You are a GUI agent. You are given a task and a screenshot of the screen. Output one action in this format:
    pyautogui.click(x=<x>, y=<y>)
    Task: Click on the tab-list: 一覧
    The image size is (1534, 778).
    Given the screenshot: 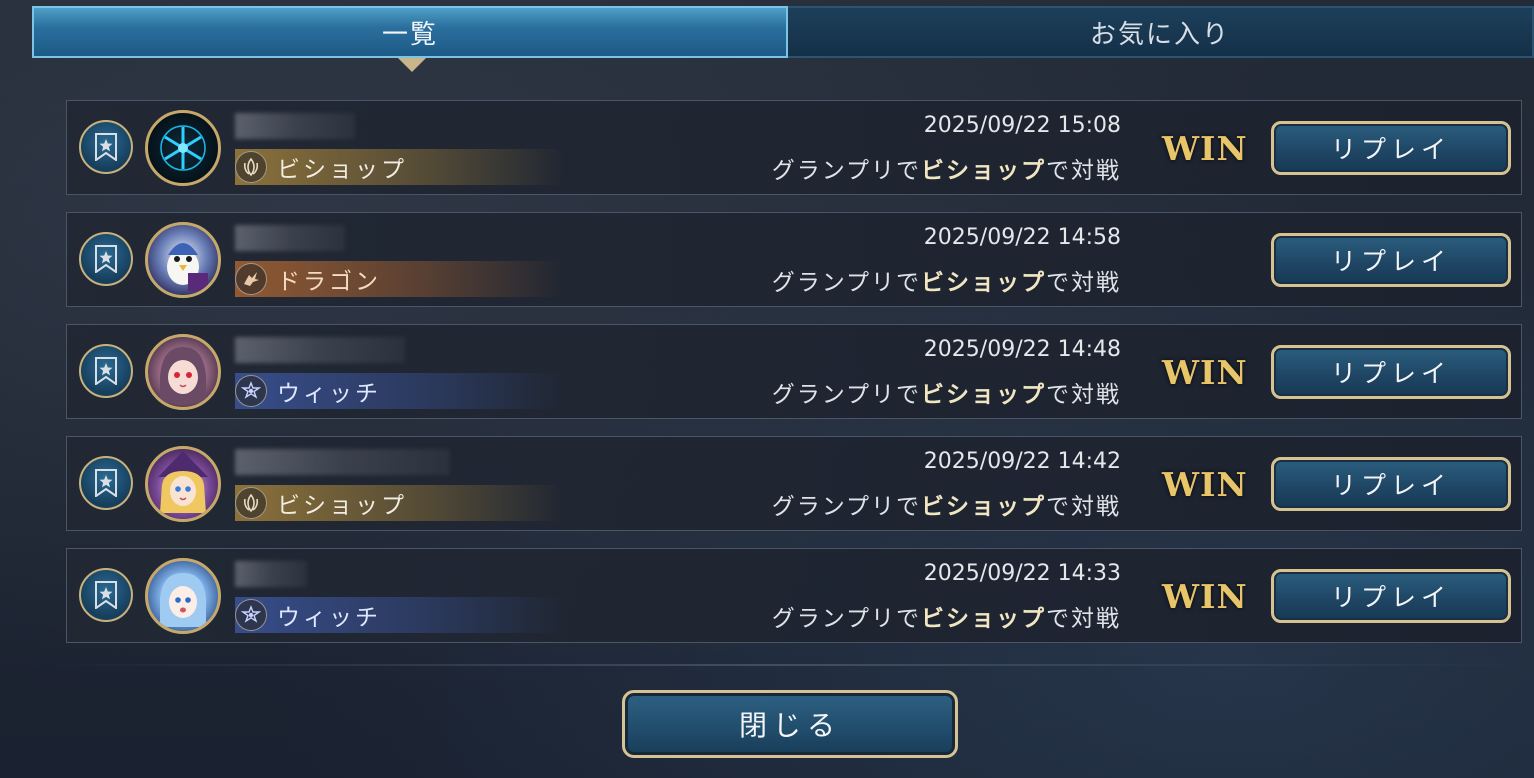 What is the action you would take?
    pyautogui.click(x=410, y=32)
    